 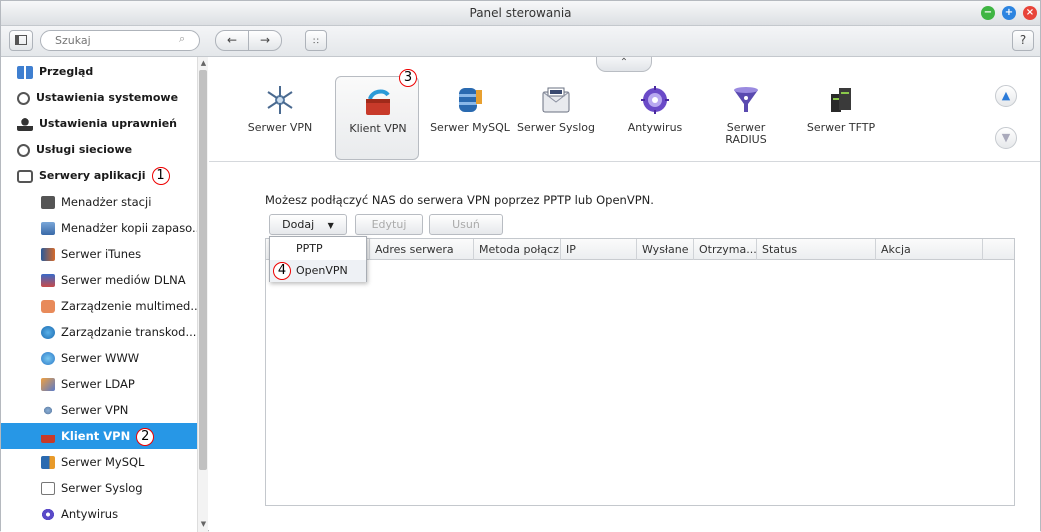 I want to click on column-header: Akcja, so click(x=929, y=249).